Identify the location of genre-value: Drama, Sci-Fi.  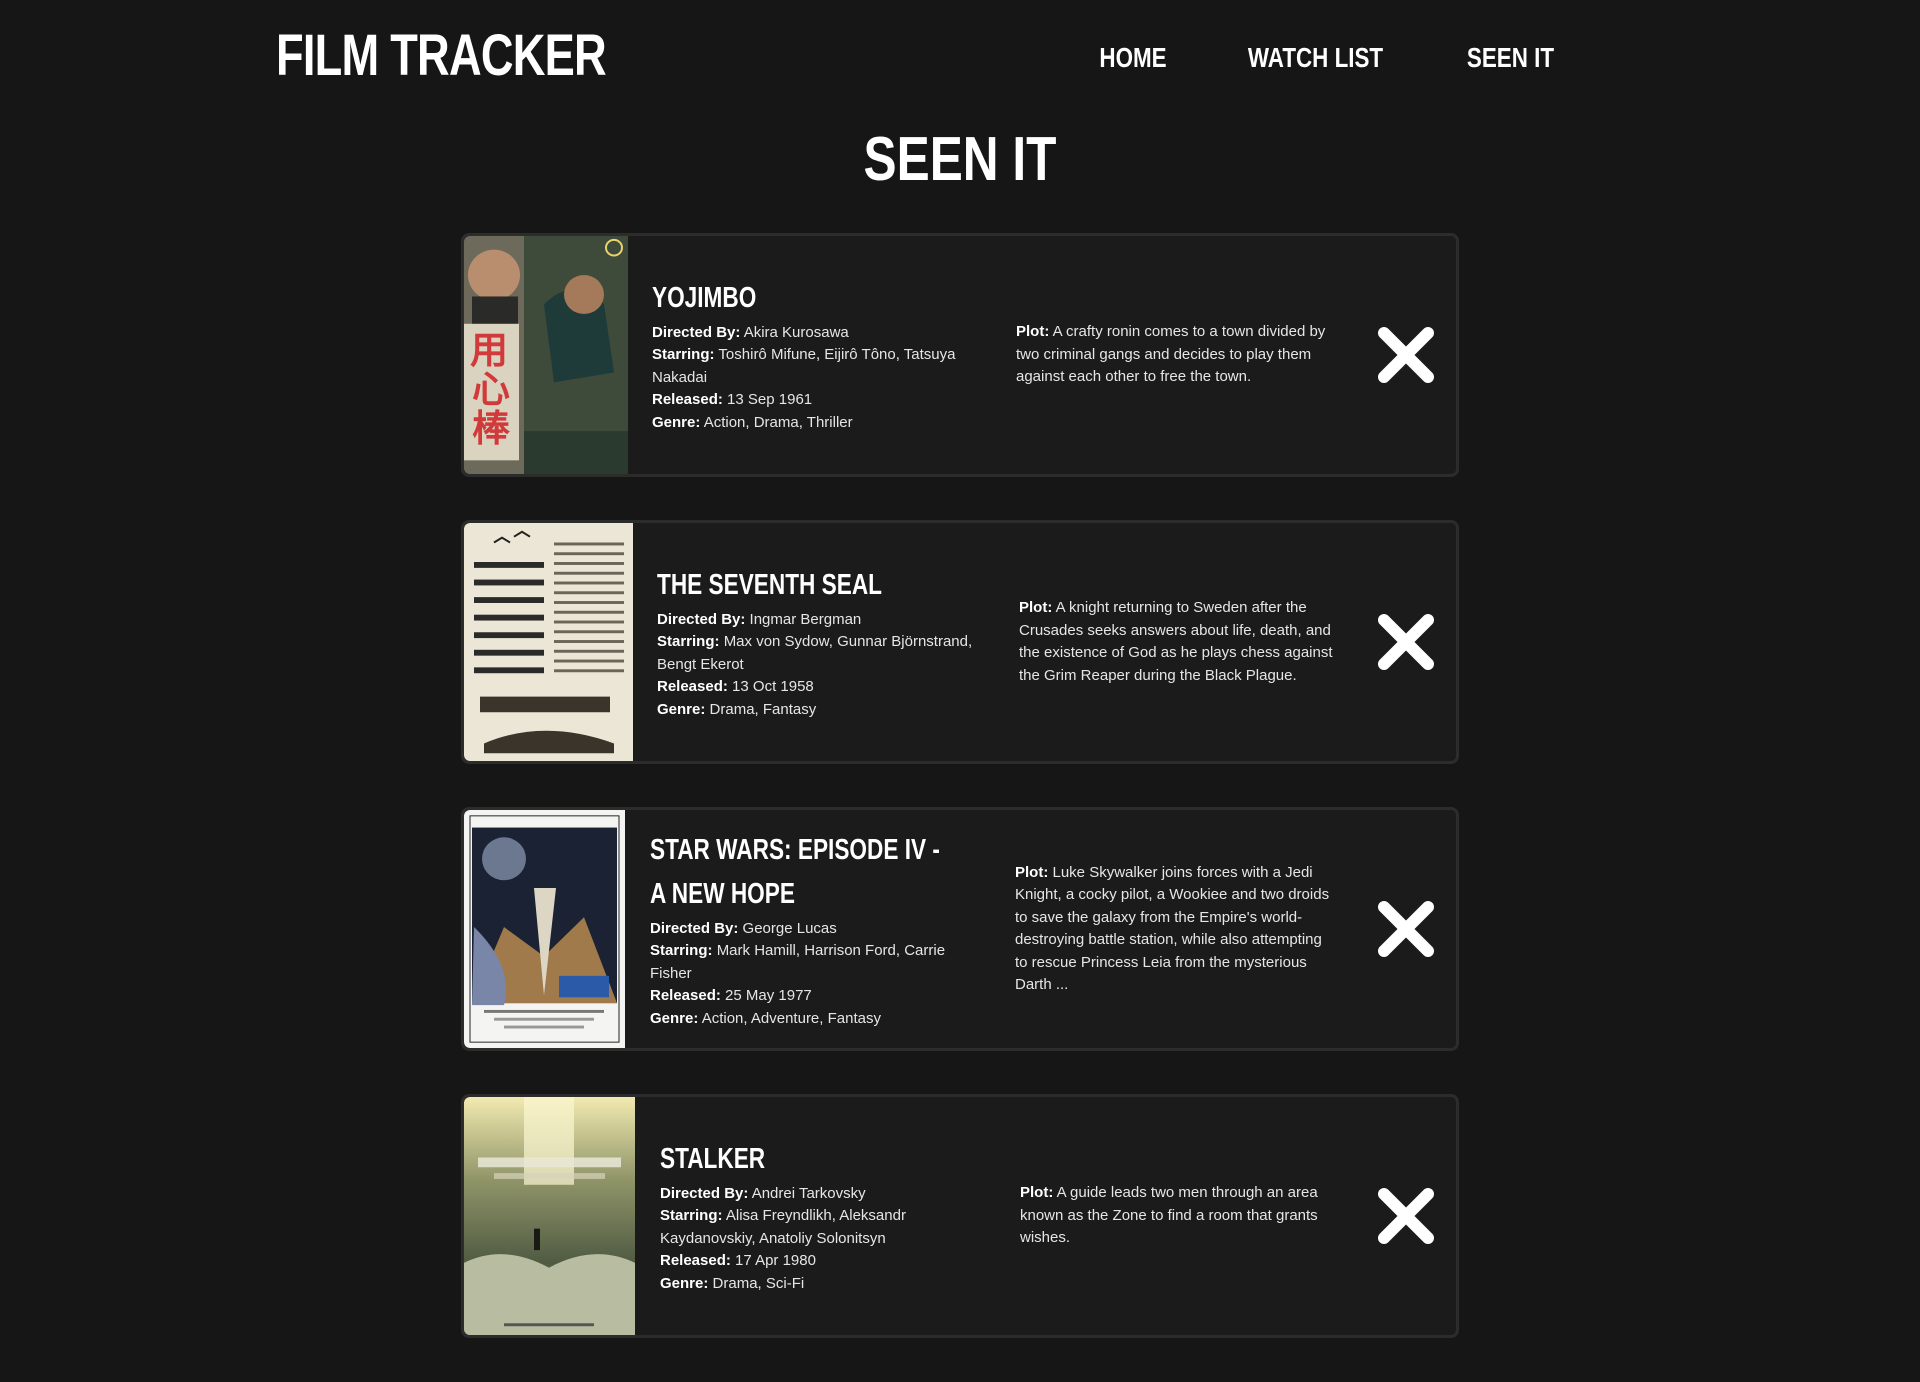
(758, 1283).